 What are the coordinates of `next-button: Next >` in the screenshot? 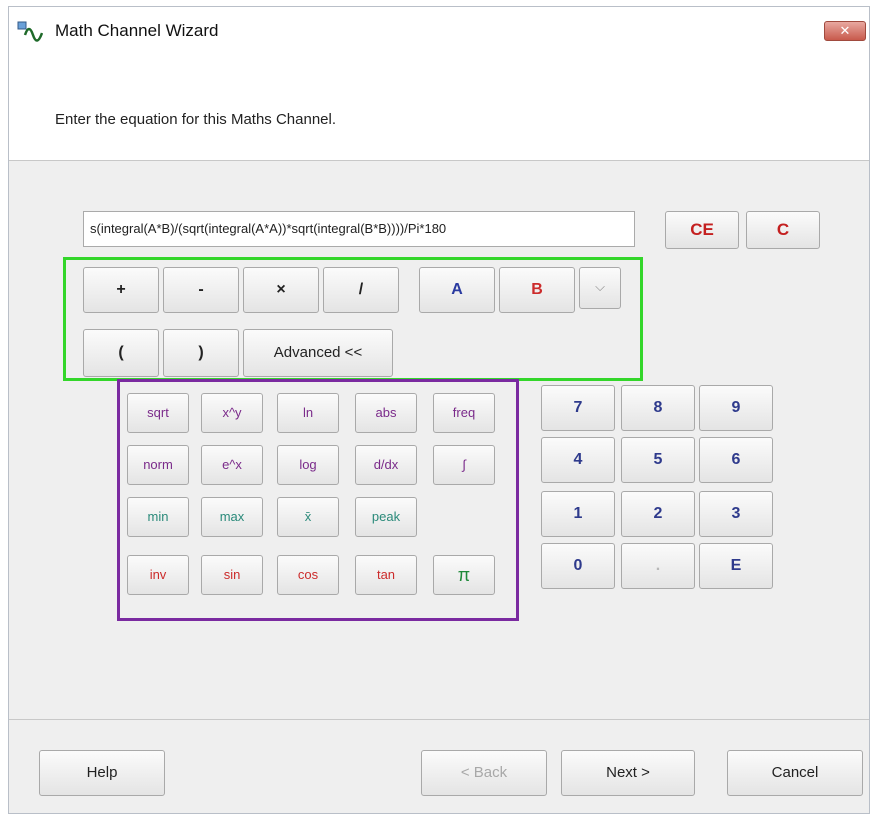 It's located at (628, 773).